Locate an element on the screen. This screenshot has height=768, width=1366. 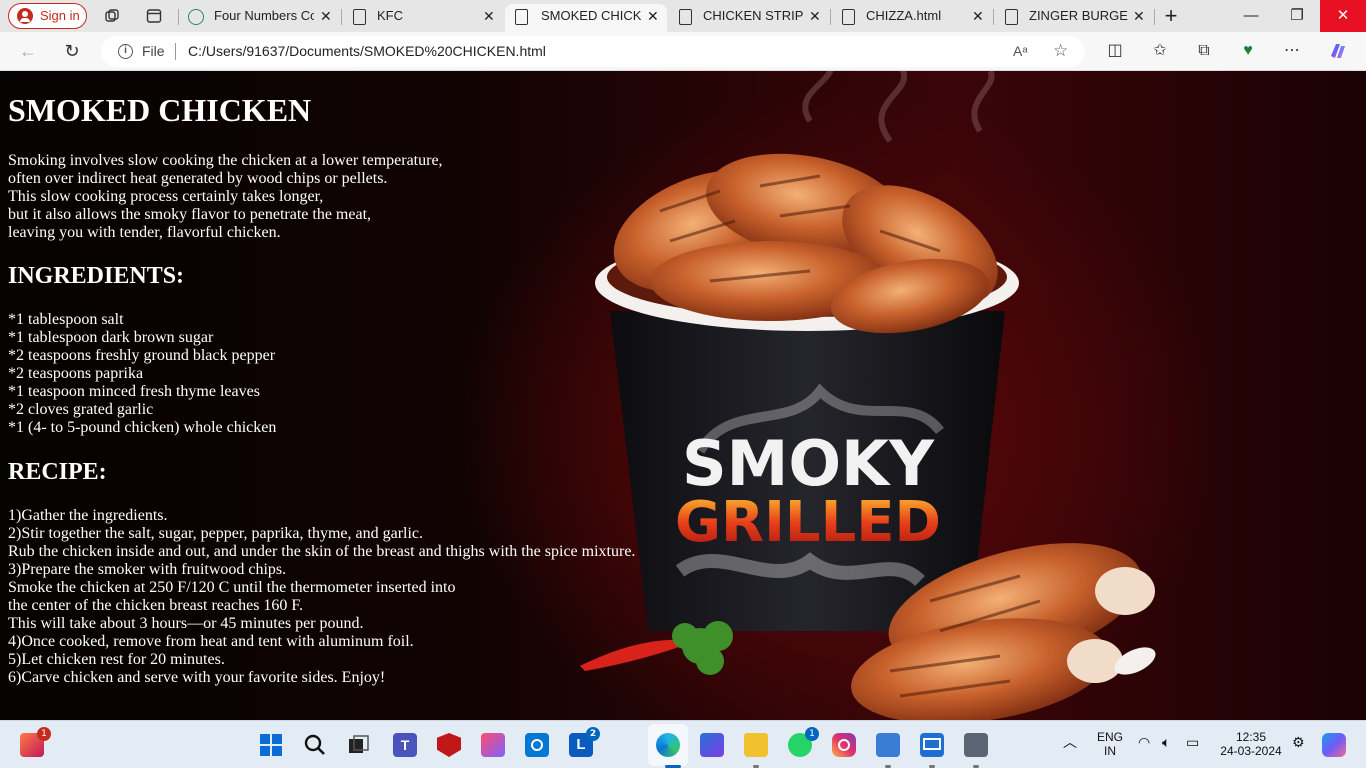
refresh-button: ↻ is located at coordinates (72, 51).